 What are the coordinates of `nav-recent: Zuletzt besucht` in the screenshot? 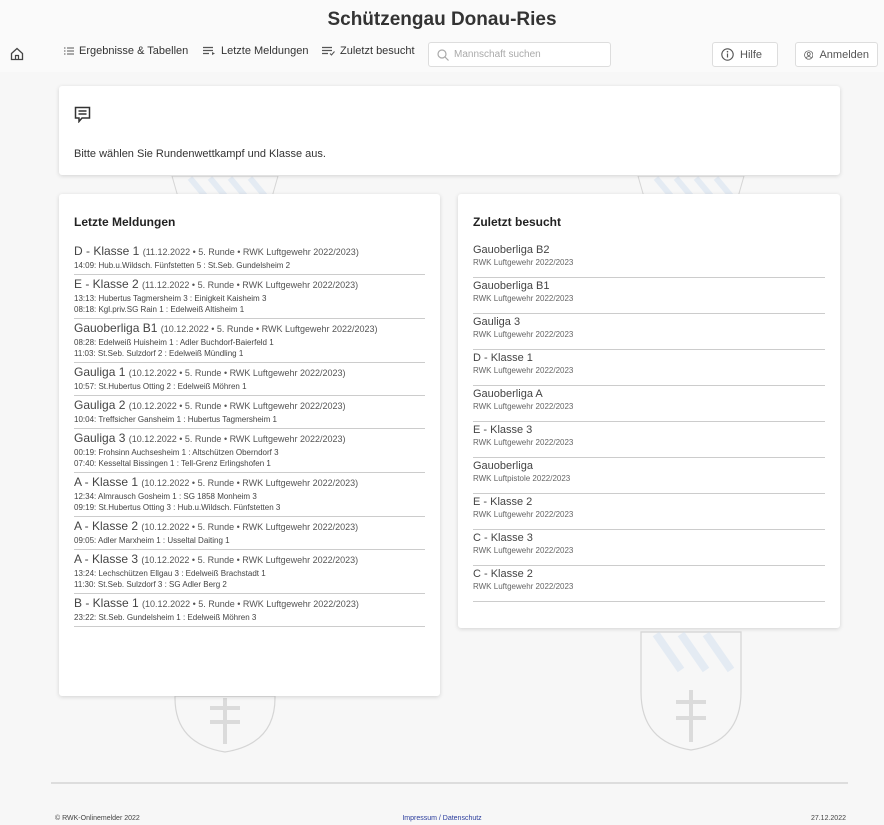 It's located at (368, 51).